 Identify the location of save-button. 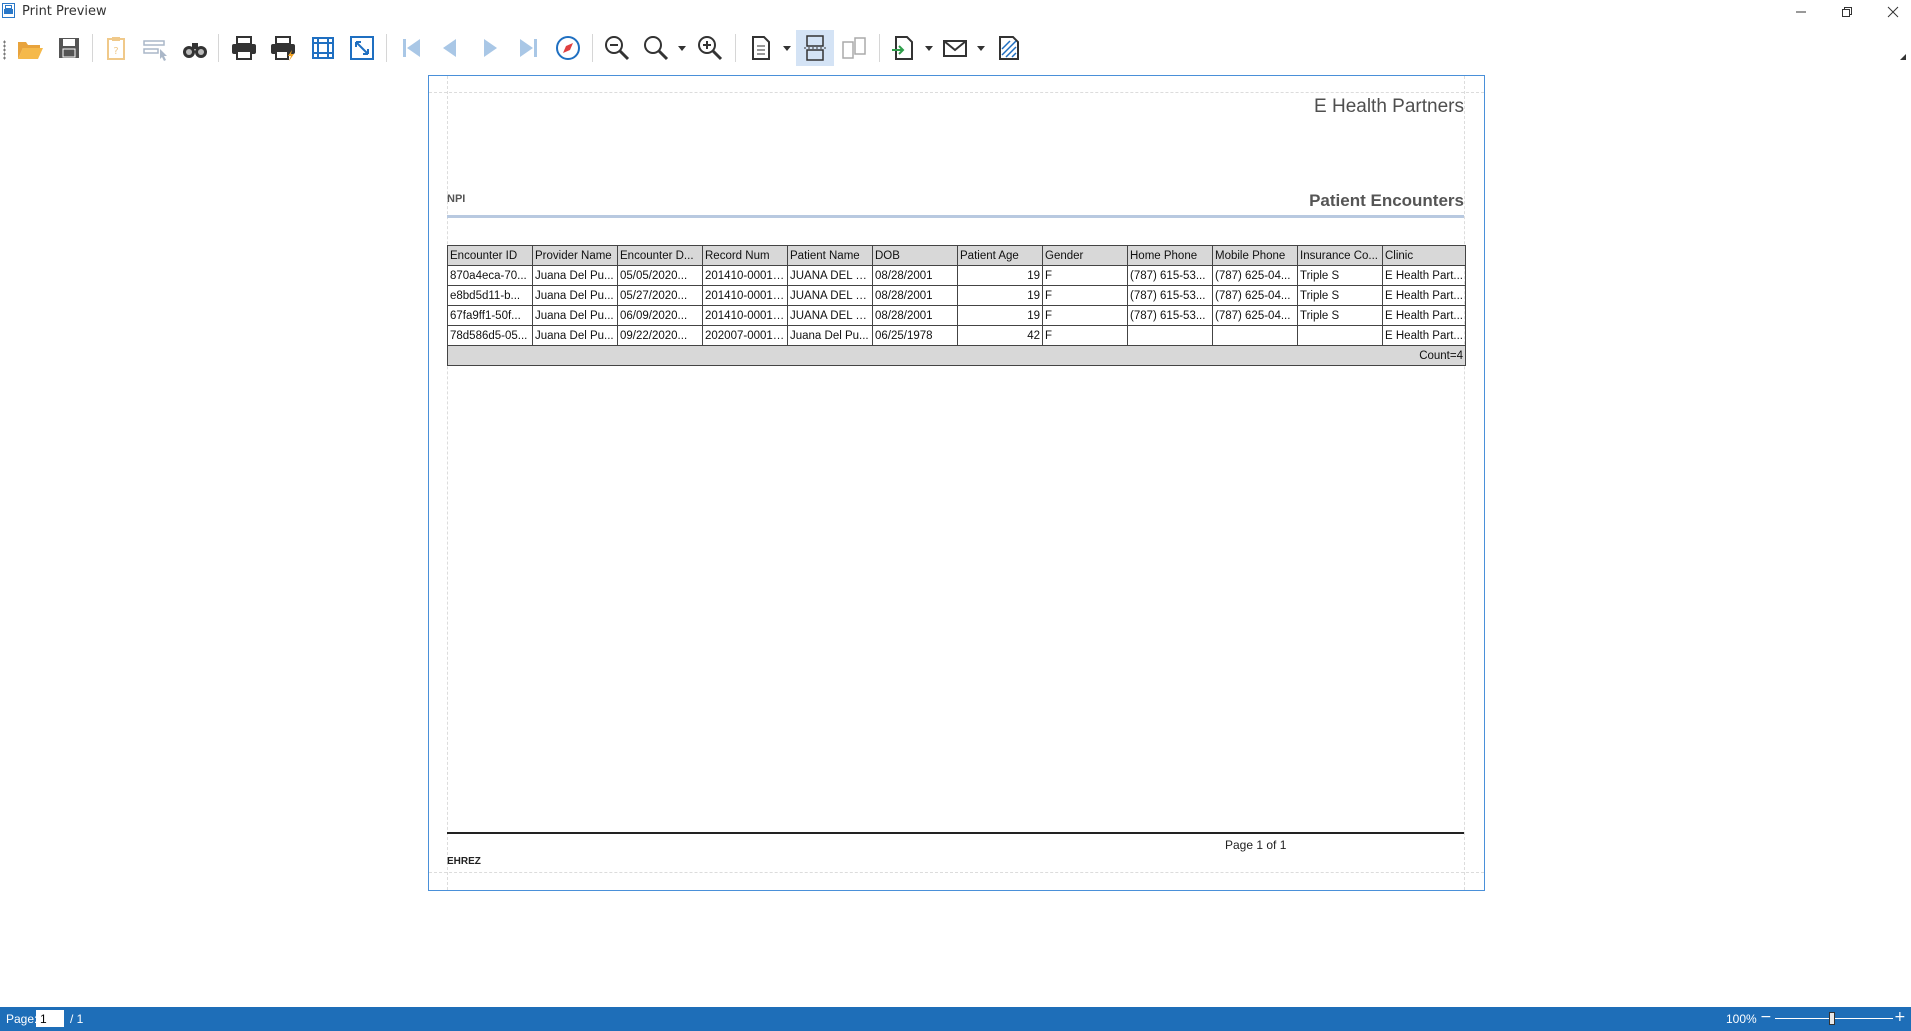
(69, 48).